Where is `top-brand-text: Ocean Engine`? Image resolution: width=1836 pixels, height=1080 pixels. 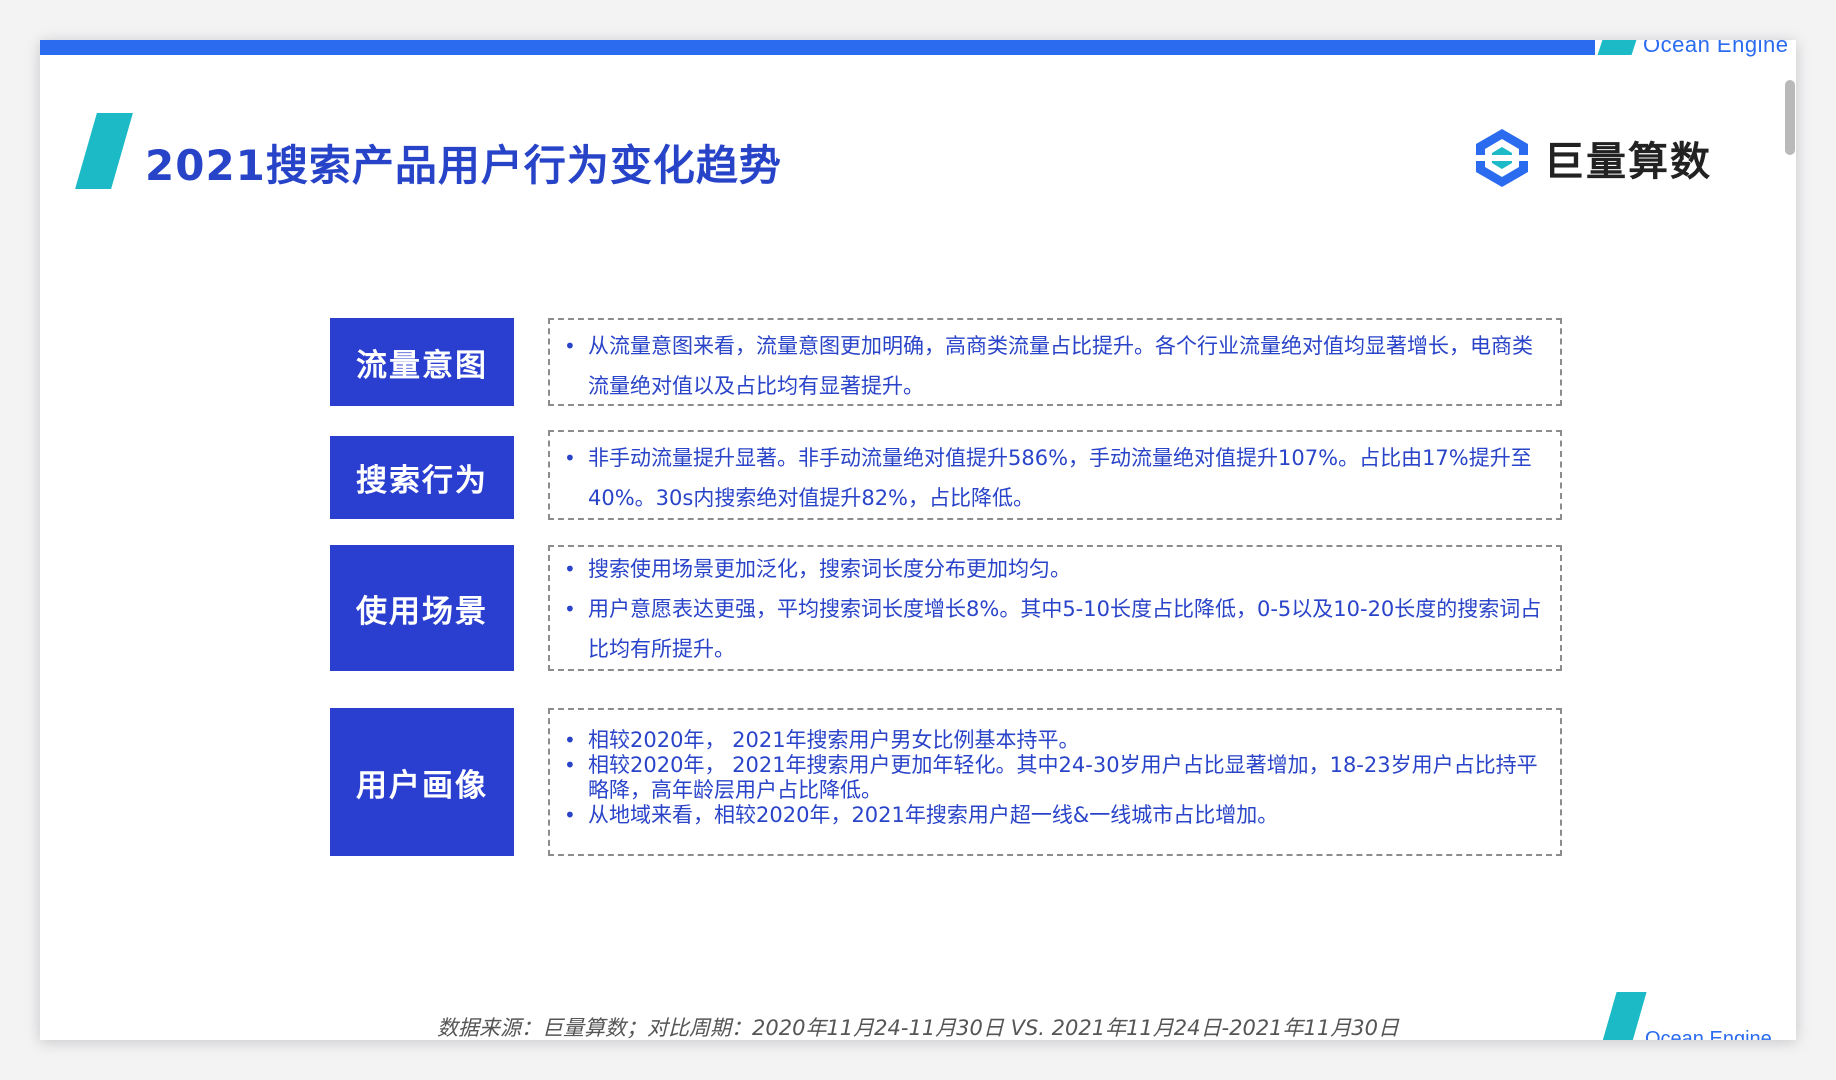 top-brand-text: Ocean Engine is located at coordinates (1716, 48).